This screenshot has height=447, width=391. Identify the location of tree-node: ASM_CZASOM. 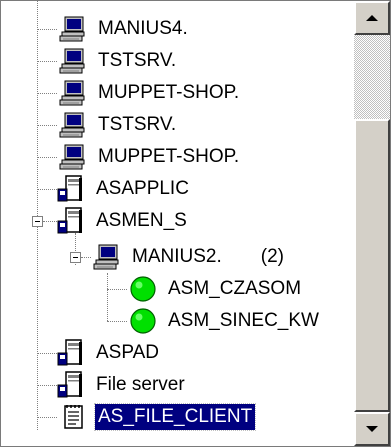
(216, 289).